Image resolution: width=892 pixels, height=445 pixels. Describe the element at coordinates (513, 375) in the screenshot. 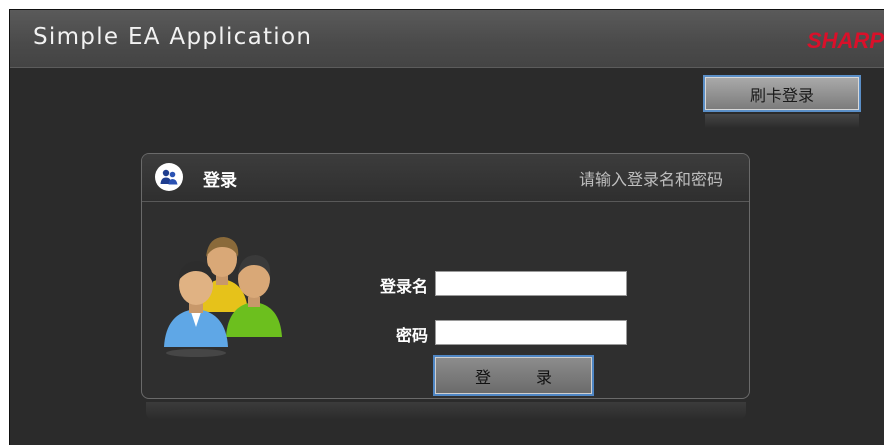

I see `login-submit-button: 登 录` at that location.